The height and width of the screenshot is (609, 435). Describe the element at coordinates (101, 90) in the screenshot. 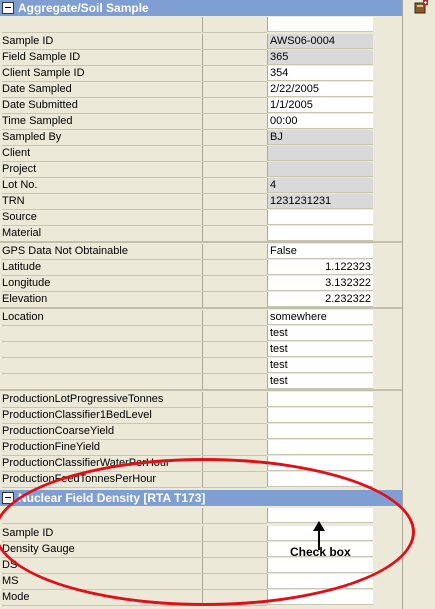

I see `property-label: Date Sampled` at that location.